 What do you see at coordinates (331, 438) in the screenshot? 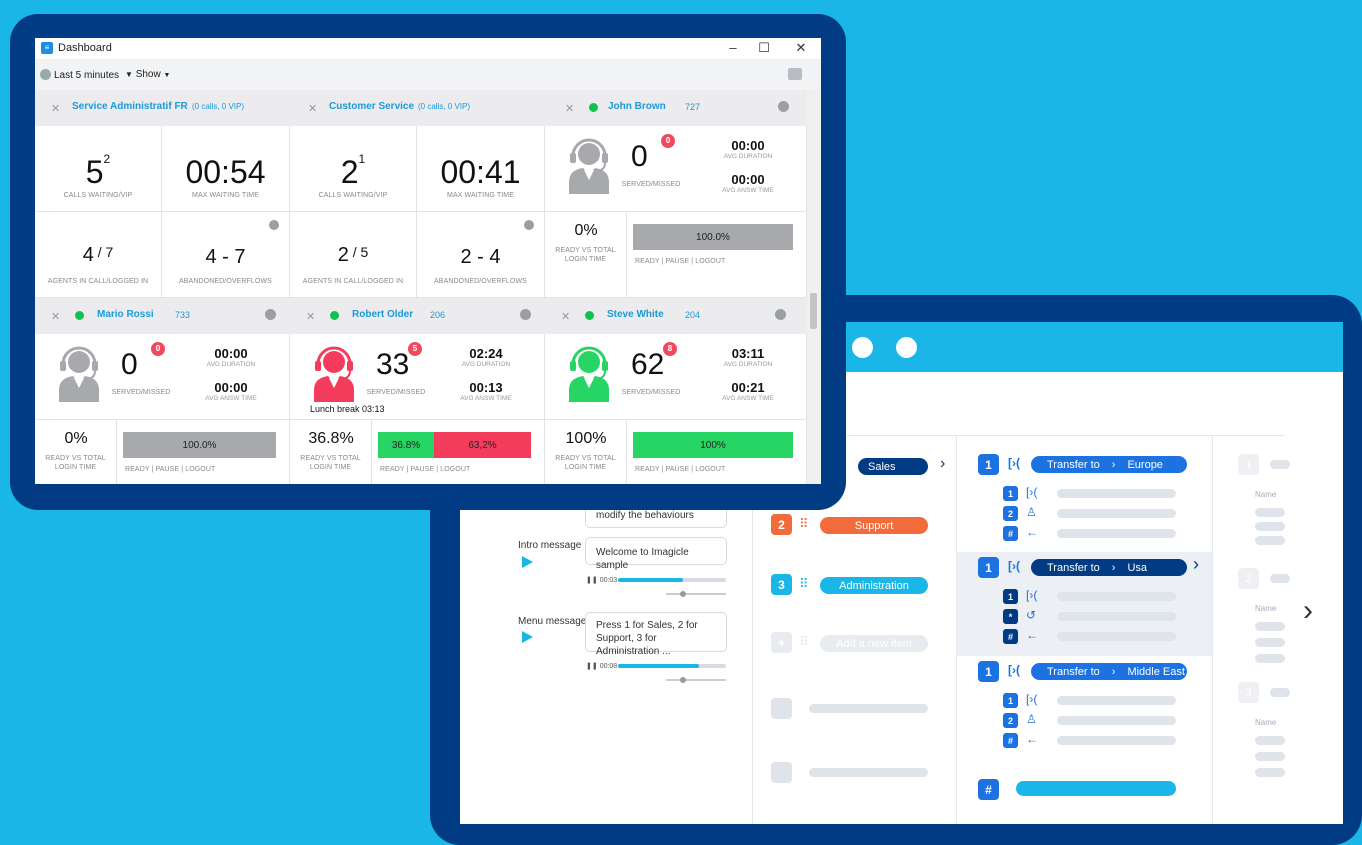
I see `ready-pct-value: 36.8%` at bounding box center [331, 438].